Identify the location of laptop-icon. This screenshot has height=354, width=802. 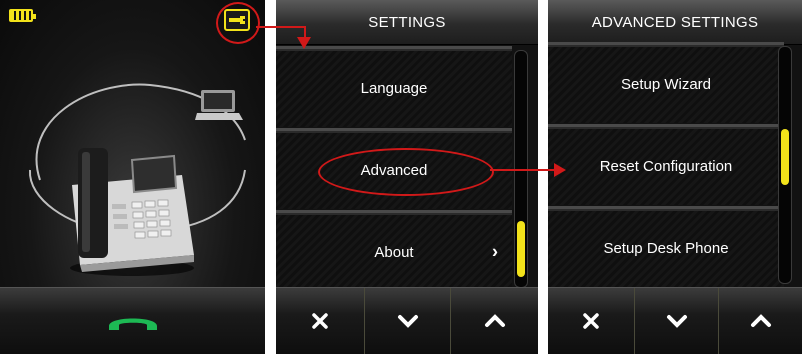
(219, 105).